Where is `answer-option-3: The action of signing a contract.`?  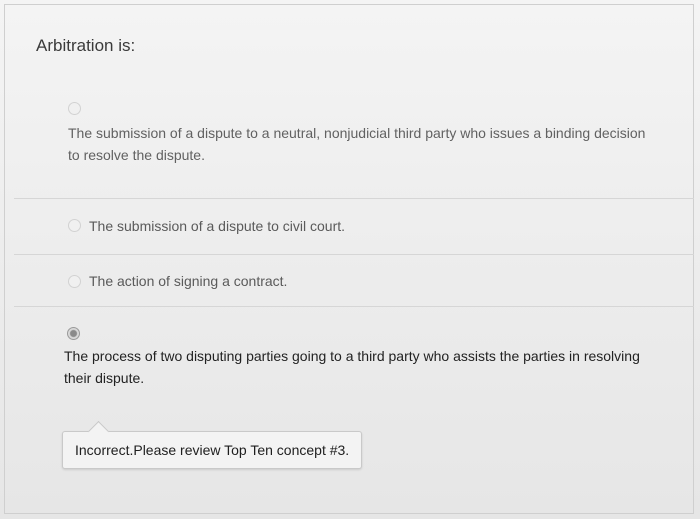
answer-option-3: The action of signing a contract. is located at coordinates (354, 280).